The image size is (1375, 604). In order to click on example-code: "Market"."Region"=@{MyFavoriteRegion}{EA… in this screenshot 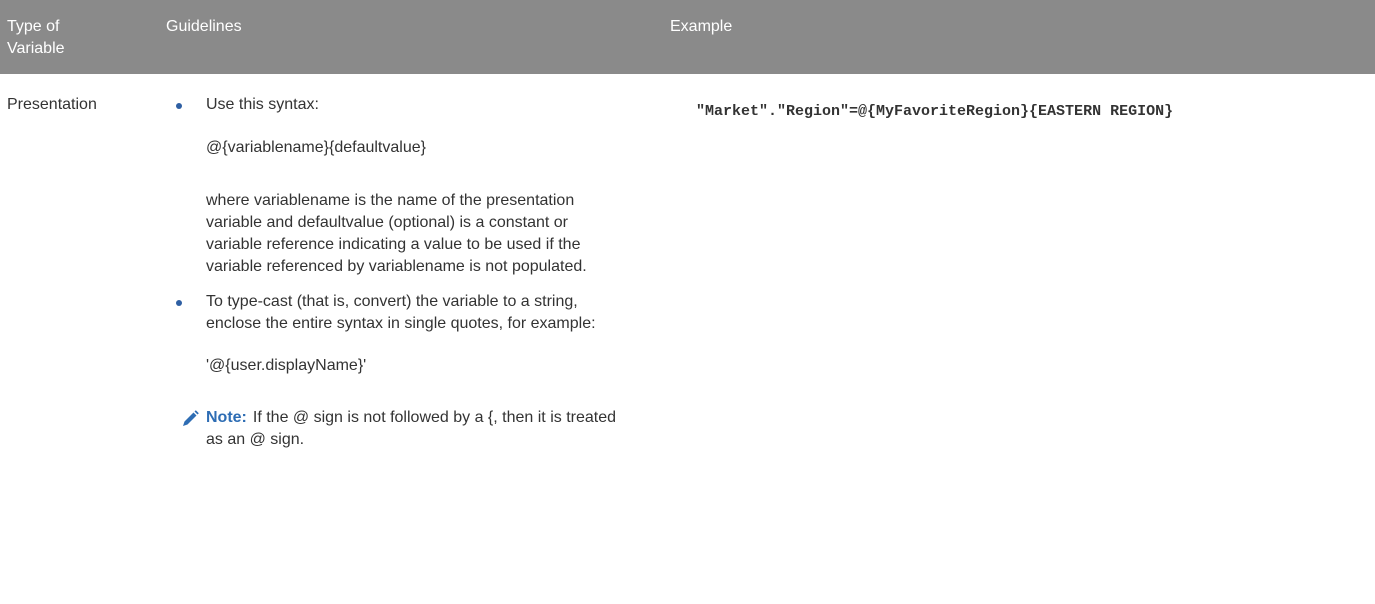, I will do `click(935, 111)`.